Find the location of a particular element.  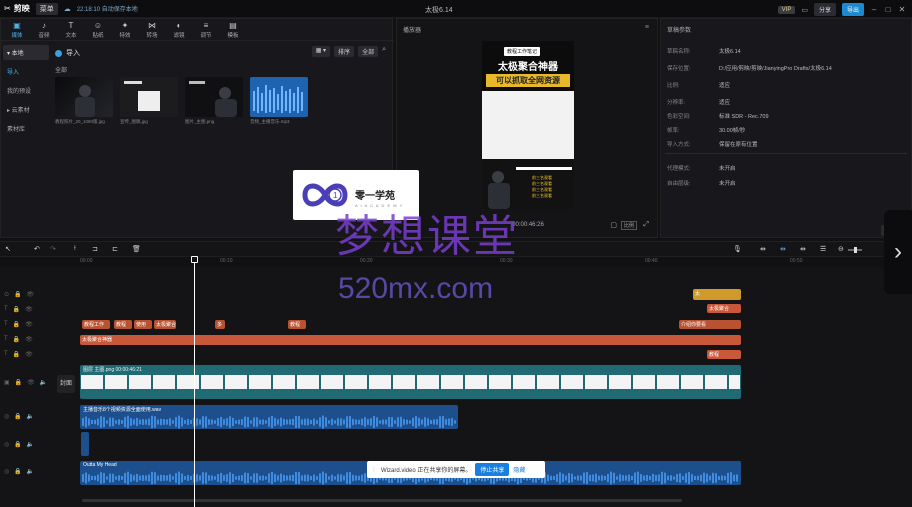

minimize-icon: – is located at coordinates (874, 9).